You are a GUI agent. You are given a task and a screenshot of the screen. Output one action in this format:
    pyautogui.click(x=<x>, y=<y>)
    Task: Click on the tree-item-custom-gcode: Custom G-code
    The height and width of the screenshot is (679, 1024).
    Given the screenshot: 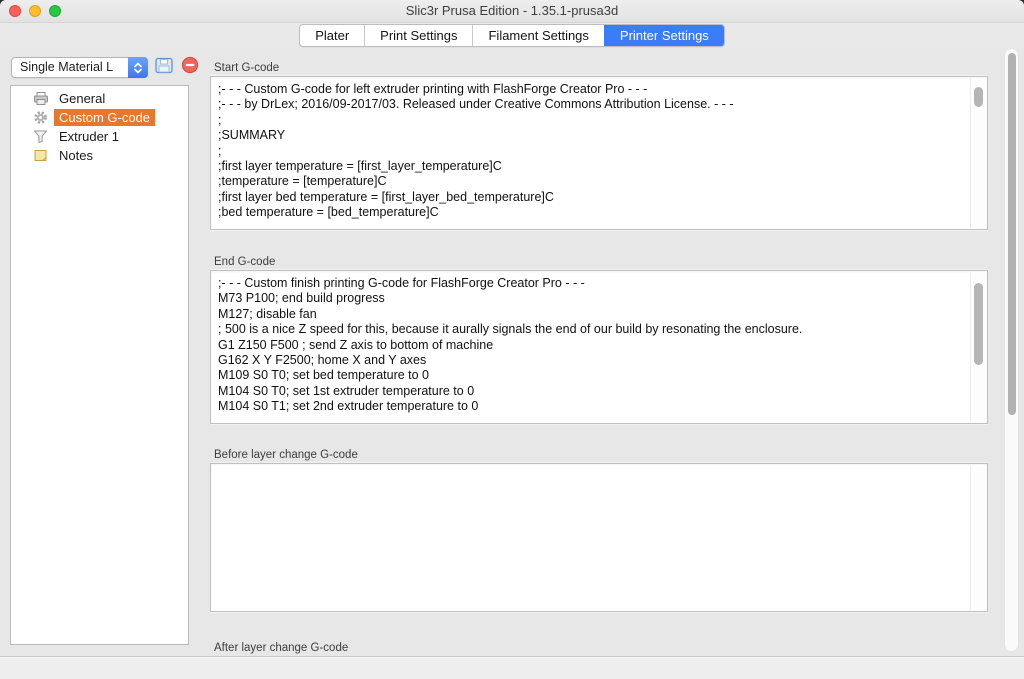 What is the action you would take?
    pyautogui.click(x=99, y=117)
    